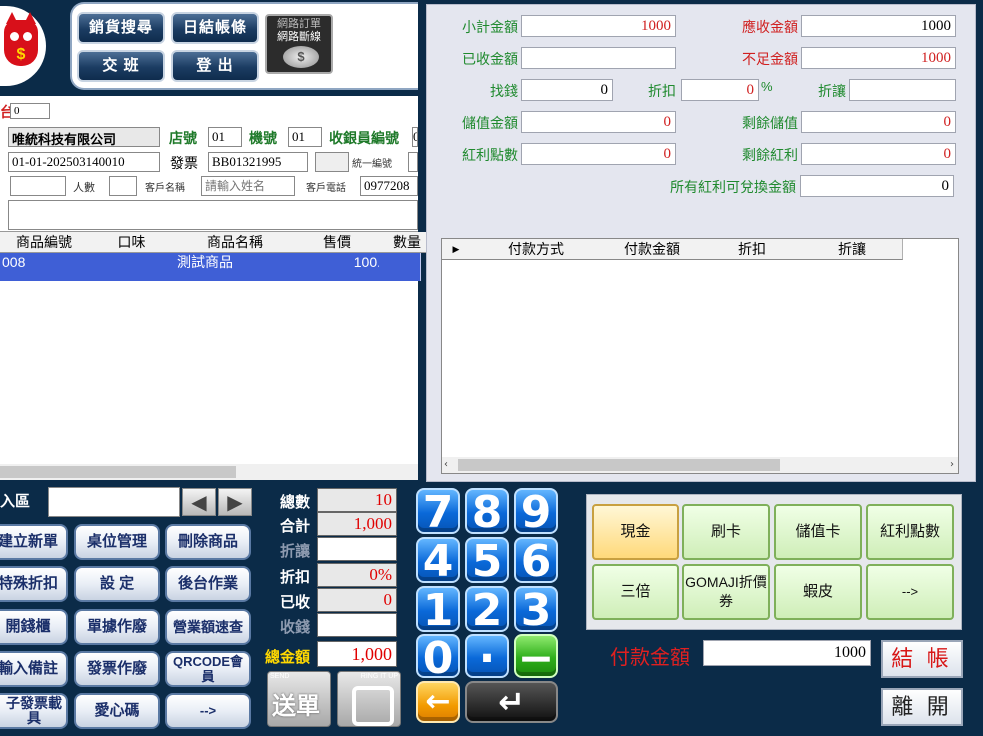  I want to click on void-receipt-button: 單據作廢, so click(117, 627).